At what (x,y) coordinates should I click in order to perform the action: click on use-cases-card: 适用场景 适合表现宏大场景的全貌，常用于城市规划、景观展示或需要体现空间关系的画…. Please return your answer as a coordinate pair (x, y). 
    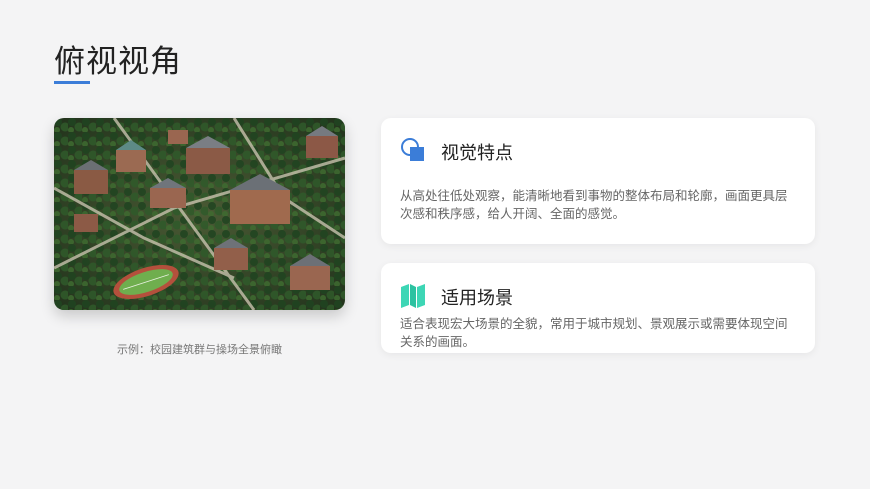
    Looking at the image, I should click on (598, 308).